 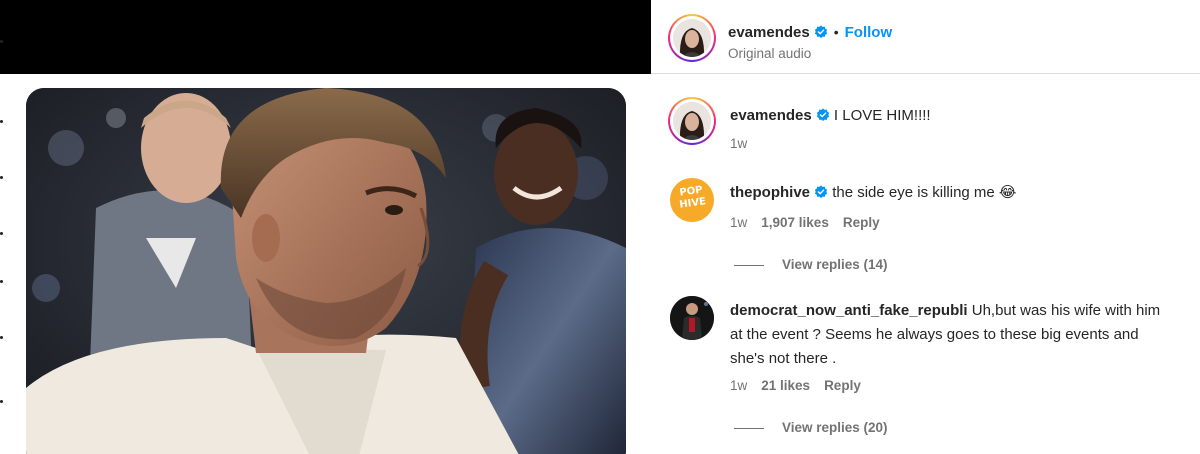 What do you see at coordinates (783, 358) in the screenshot?
I see `comment-text-line-3: she's not there .` at bounding box center [783, 358].